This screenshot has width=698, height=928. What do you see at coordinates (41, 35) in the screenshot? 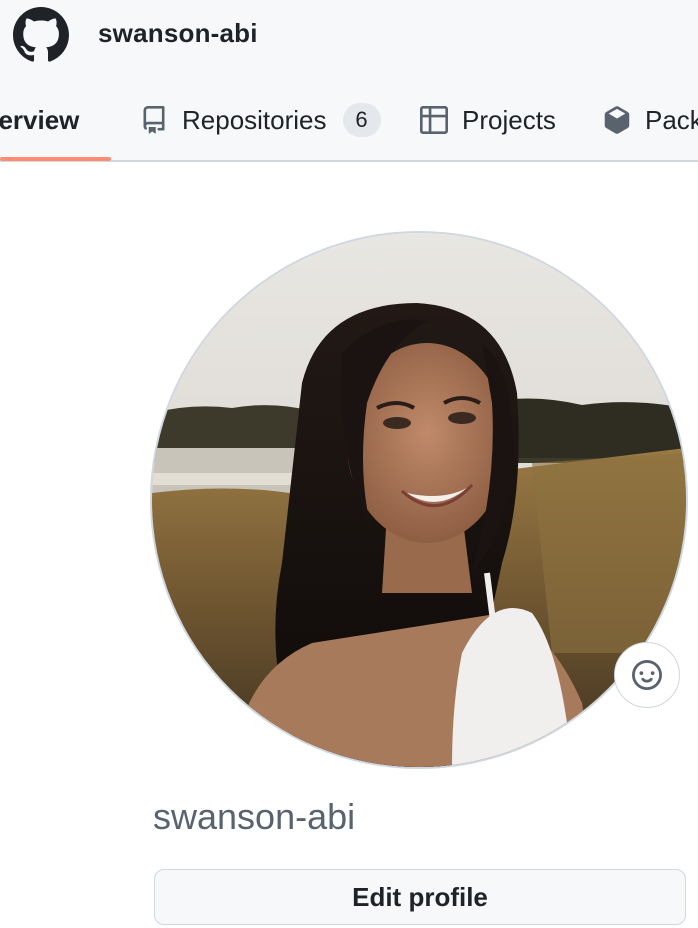
I see `github-mark-icon` at bounding box center [41, 35].